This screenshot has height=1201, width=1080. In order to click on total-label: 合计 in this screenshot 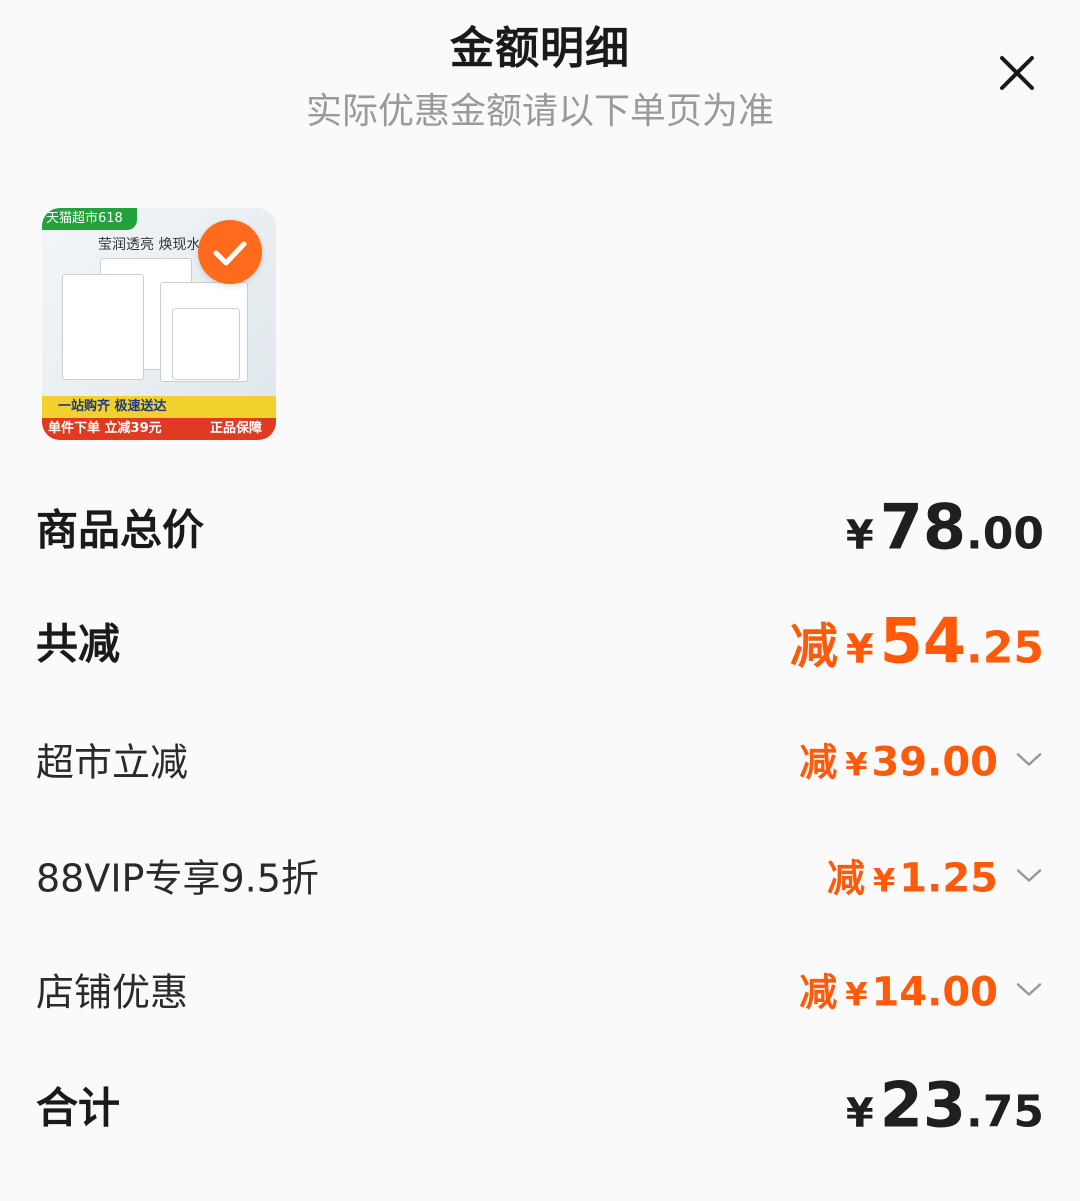, I will do `click(78, 1108)`.